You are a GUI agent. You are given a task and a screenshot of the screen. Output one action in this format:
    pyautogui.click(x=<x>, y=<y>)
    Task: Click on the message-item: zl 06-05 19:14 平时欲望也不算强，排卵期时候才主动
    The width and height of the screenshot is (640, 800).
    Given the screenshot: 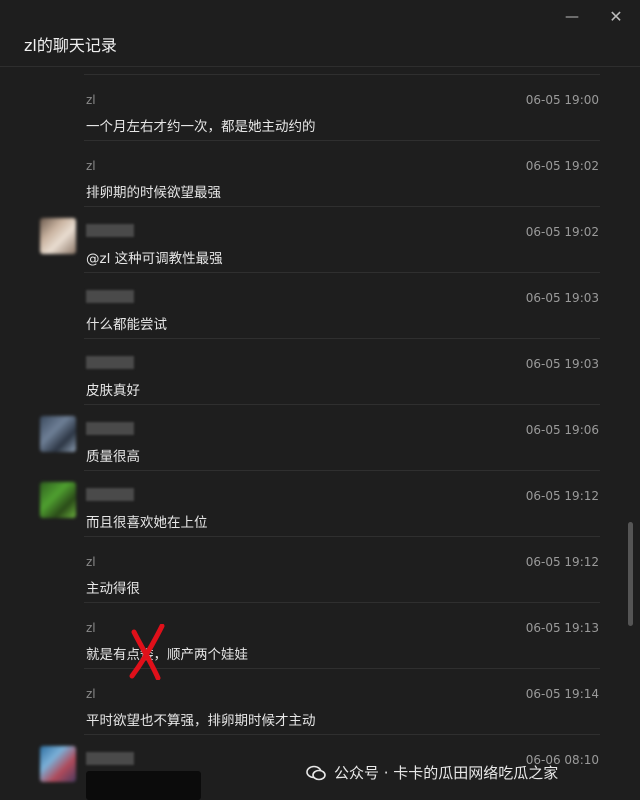 What is the action you would take?
    pyautogui.click(x=320, y=701)
    